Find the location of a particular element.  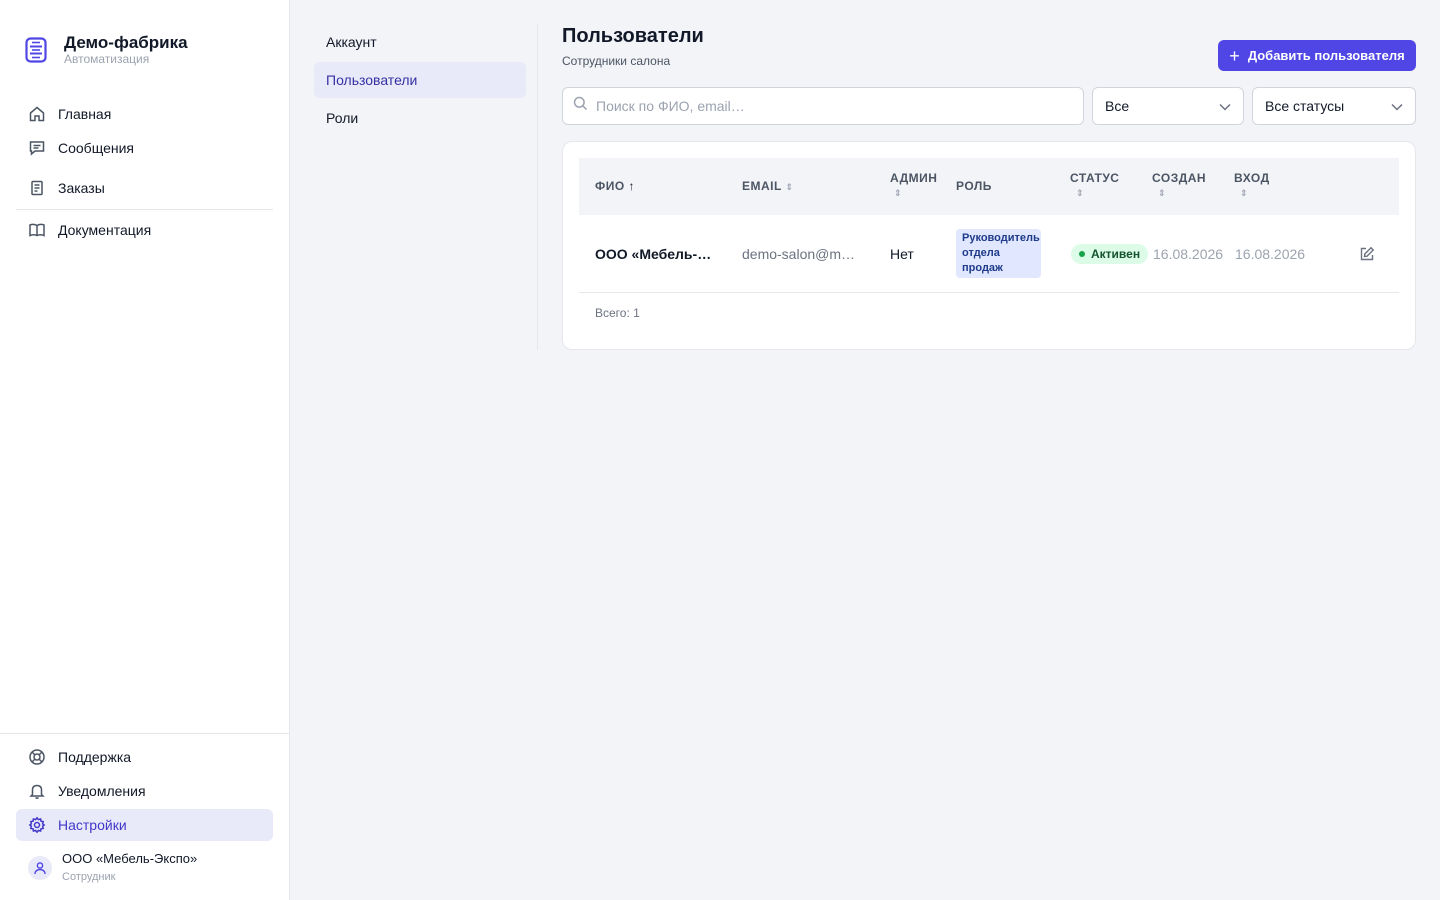

status-filter-select: Все статусы is located at coordinates (1334, 106).